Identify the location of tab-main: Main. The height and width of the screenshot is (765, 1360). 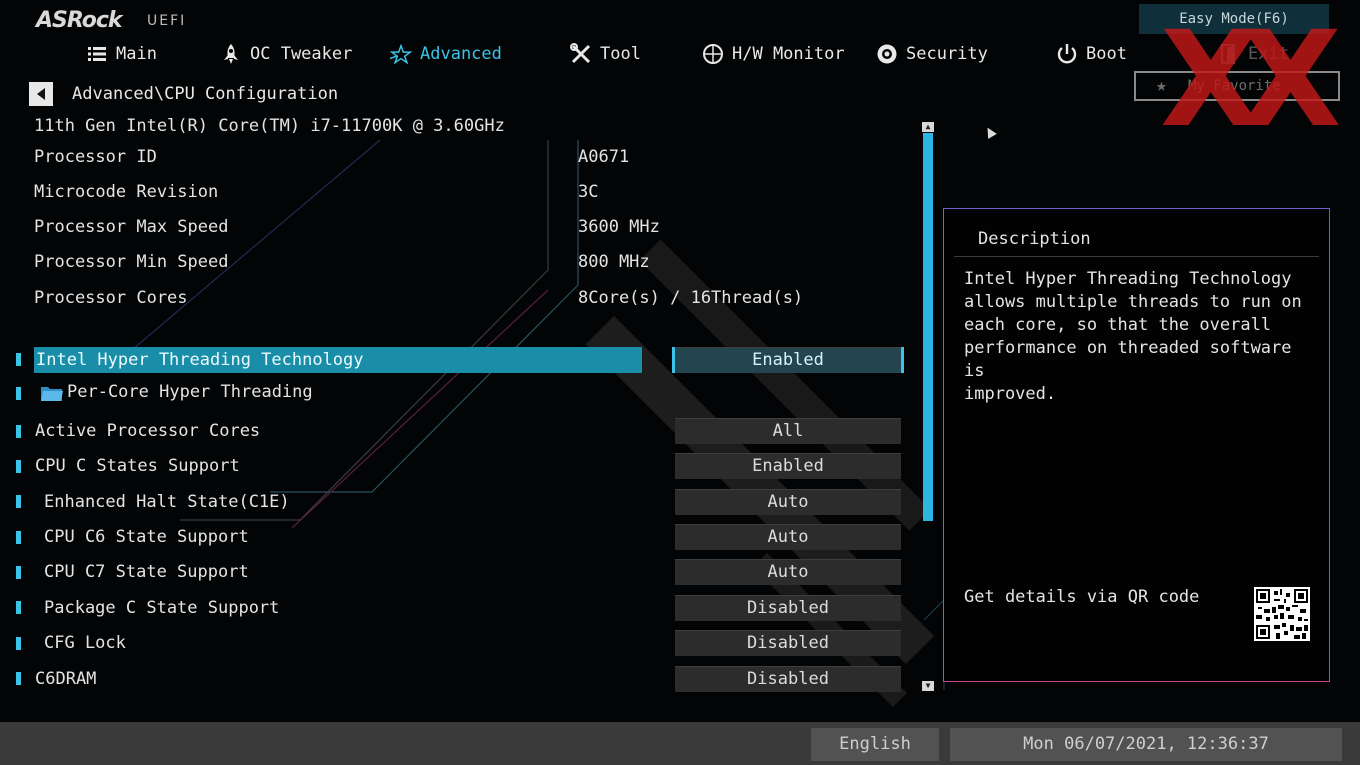
(121, 54).